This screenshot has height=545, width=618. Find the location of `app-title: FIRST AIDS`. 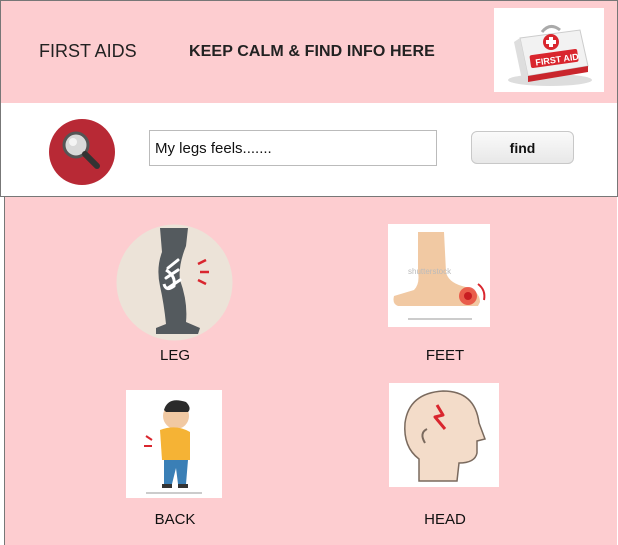

app-title: FIRST AIDS is located at coordinates (88, 51).